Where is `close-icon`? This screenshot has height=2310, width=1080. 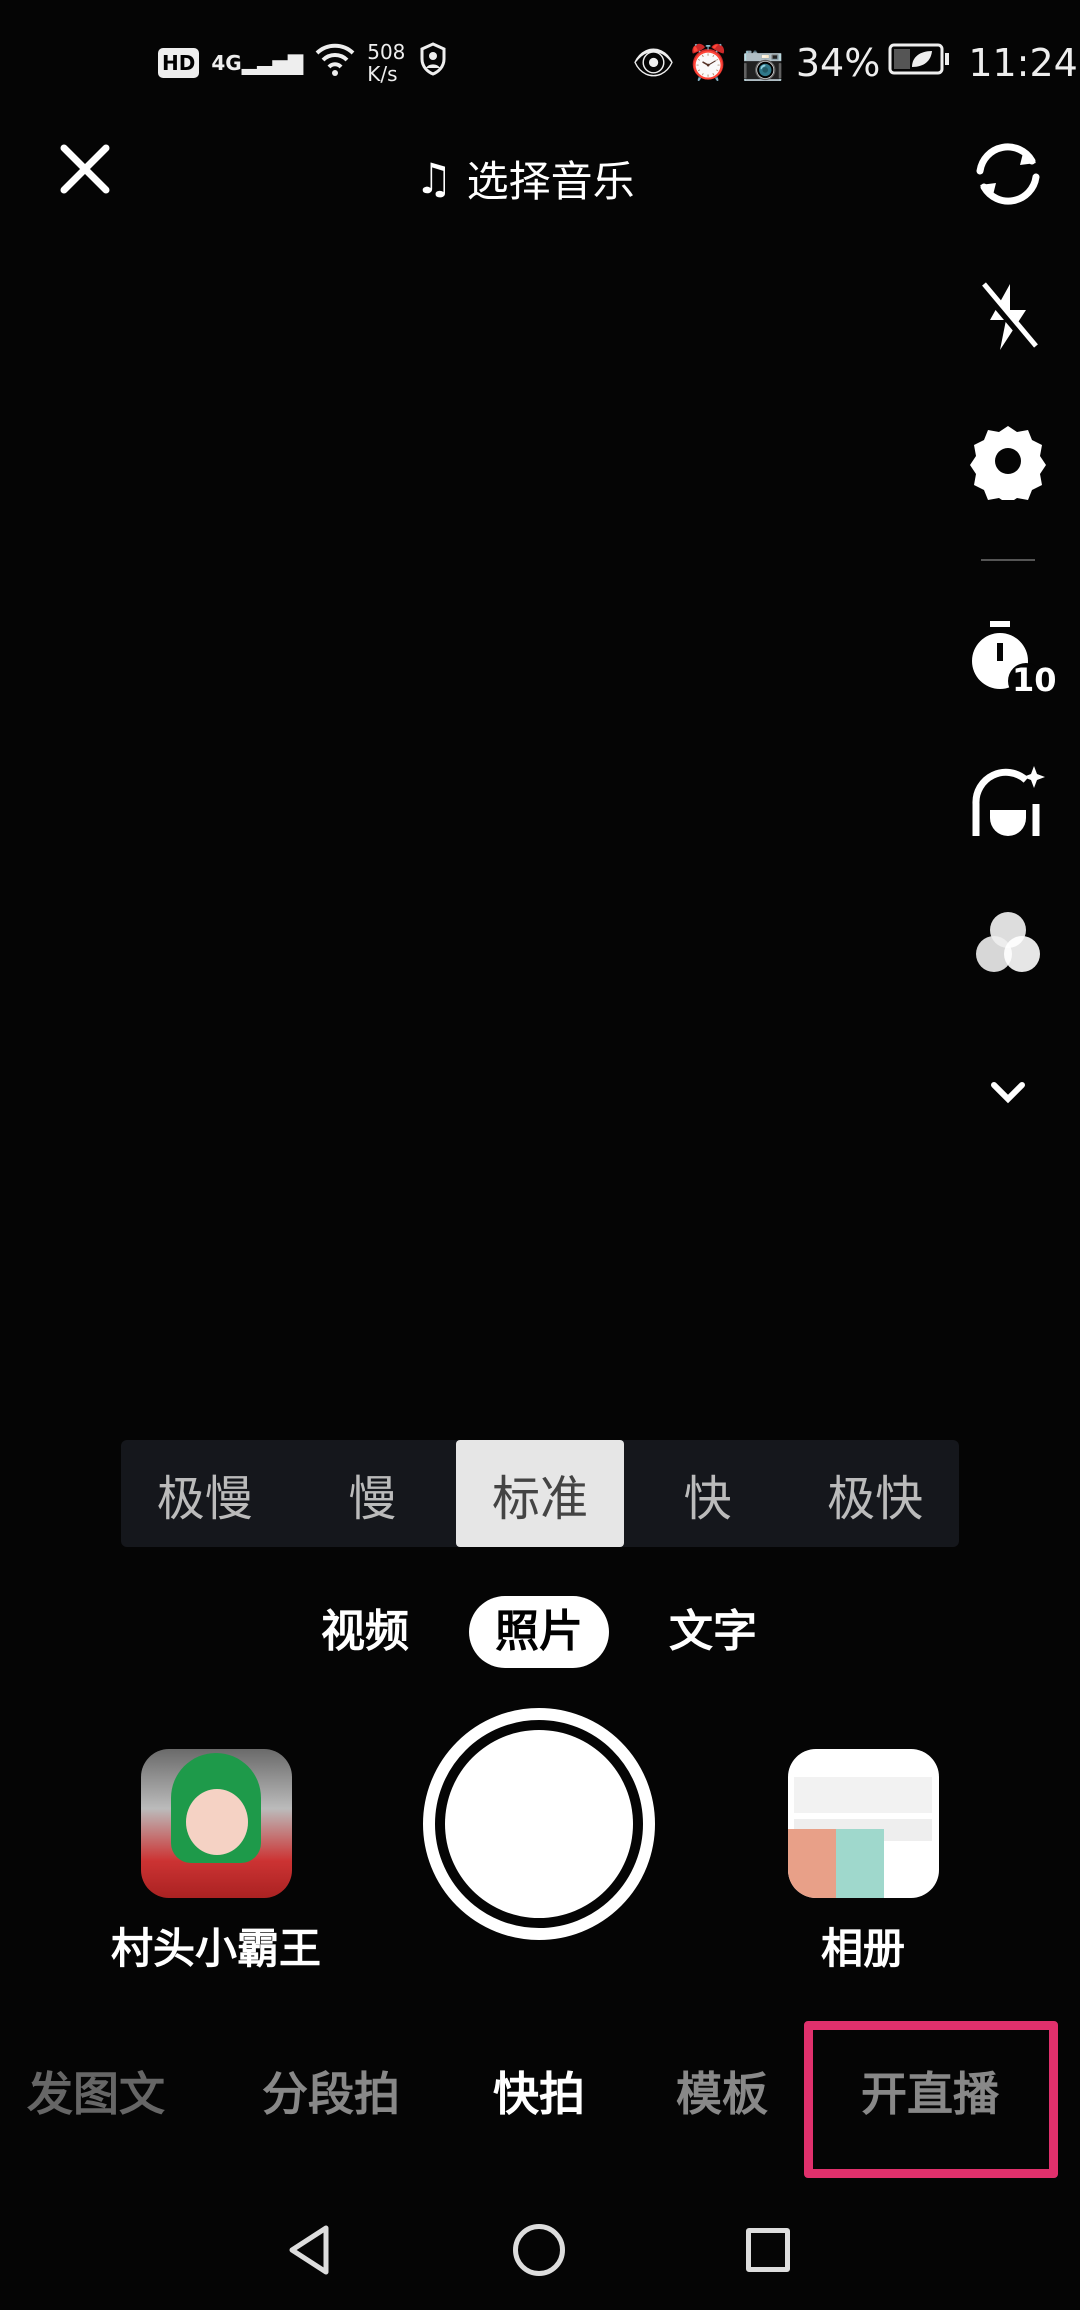 close-icon is located at coordinates (85, 169).